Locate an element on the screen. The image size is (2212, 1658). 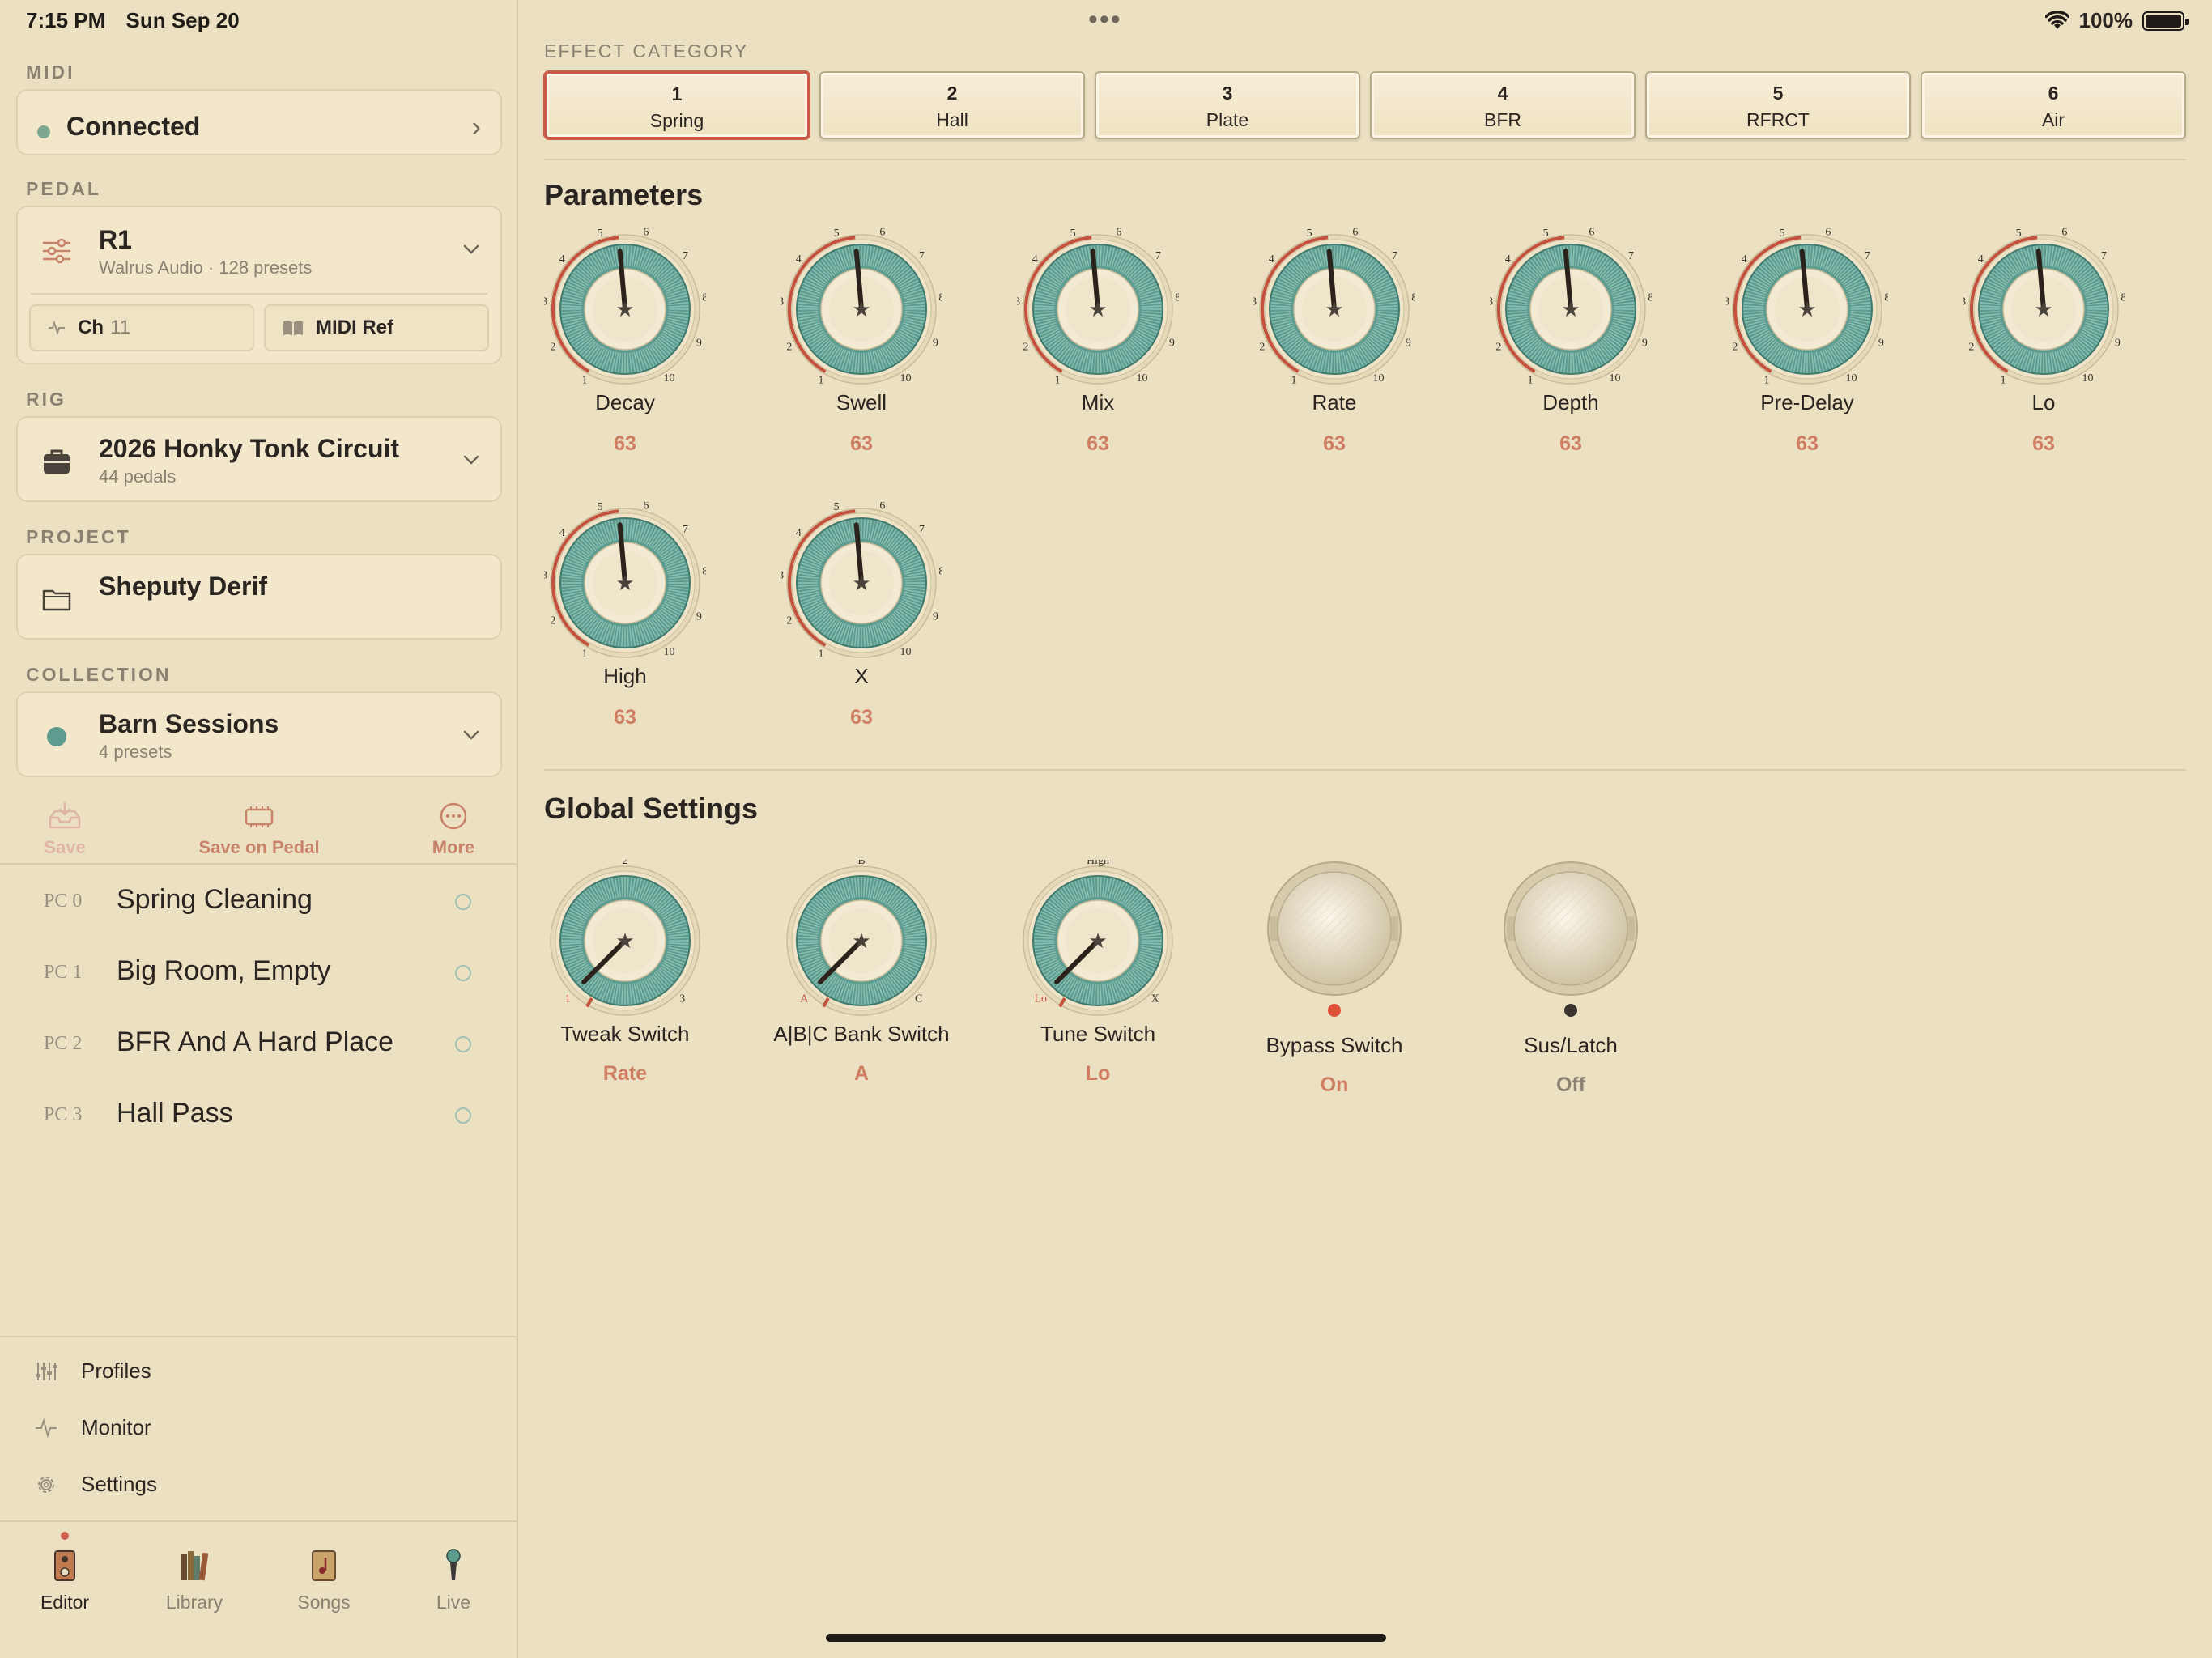
settings-link: Settings is located at coordinates (96, 1484).